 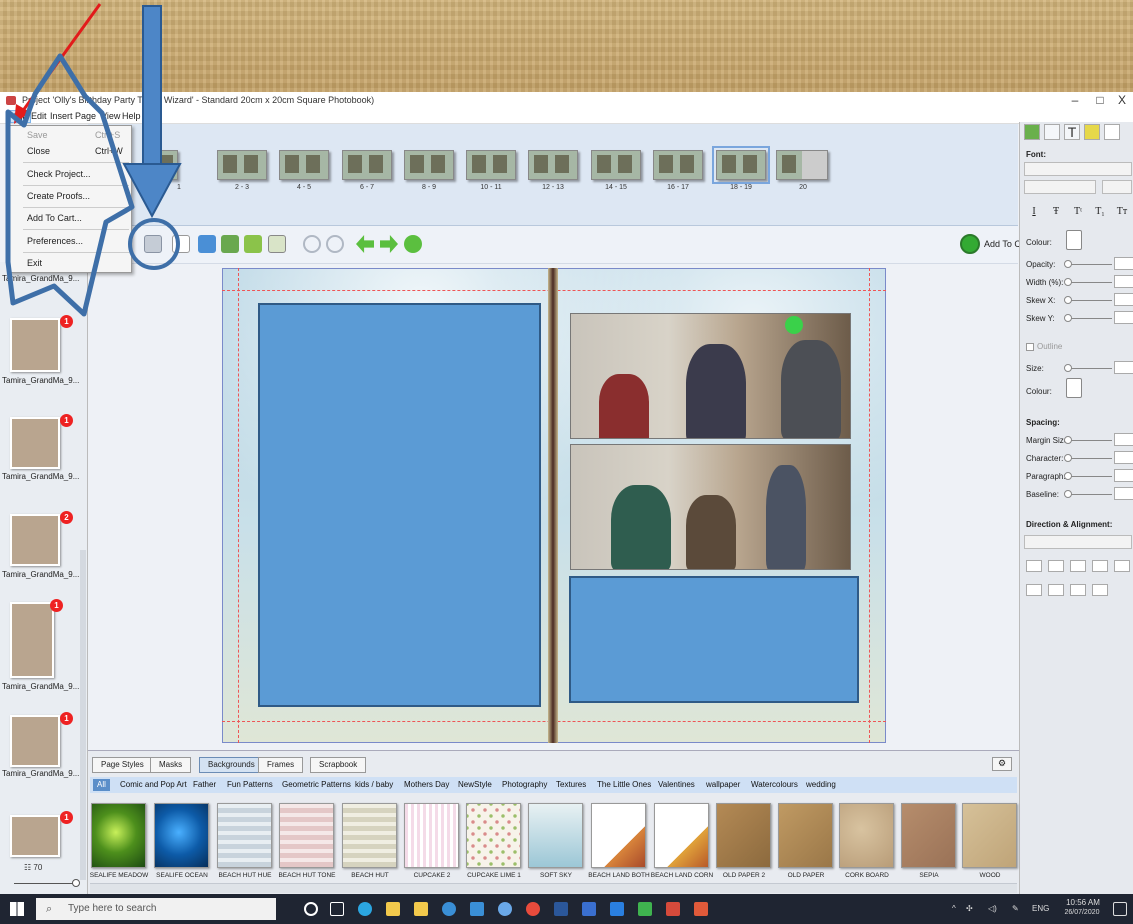 I want to click on taskbar-search-box: ⌕ Type here to search, so click(x=156, y=909).